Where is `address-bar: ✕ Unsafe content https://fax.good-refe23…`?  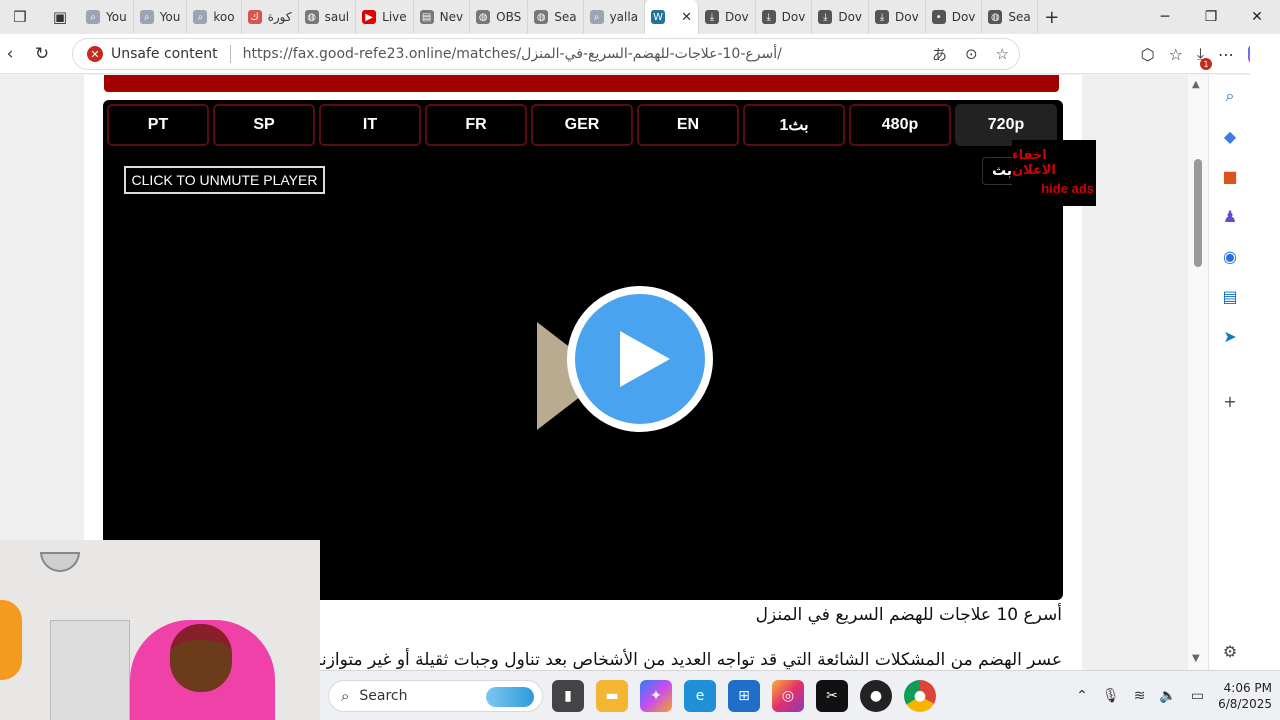
address-bar: ✕ Unsafe content https://fax.good-refe23… is located at coordinates (546, 54).